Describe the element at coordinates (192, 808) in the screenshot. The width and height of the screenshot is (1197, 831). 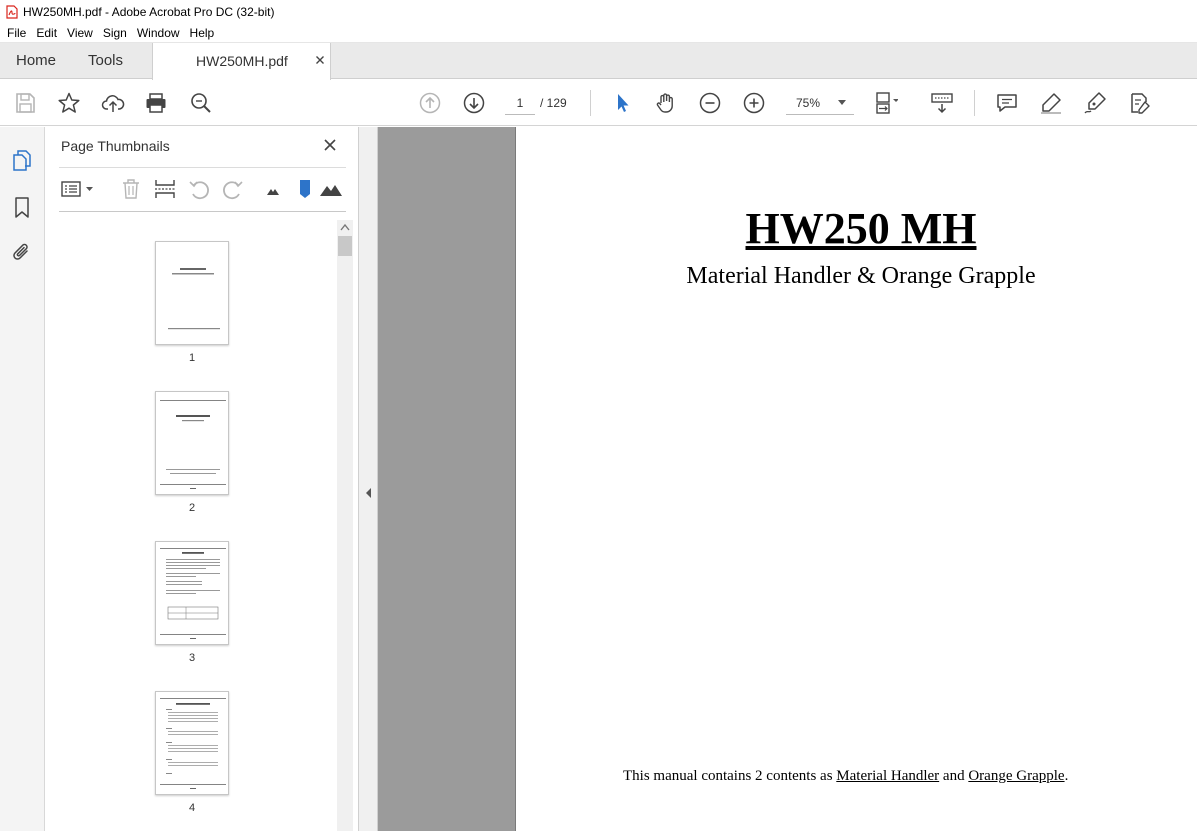
I see `thumbnail-page-number: 4` at that location.